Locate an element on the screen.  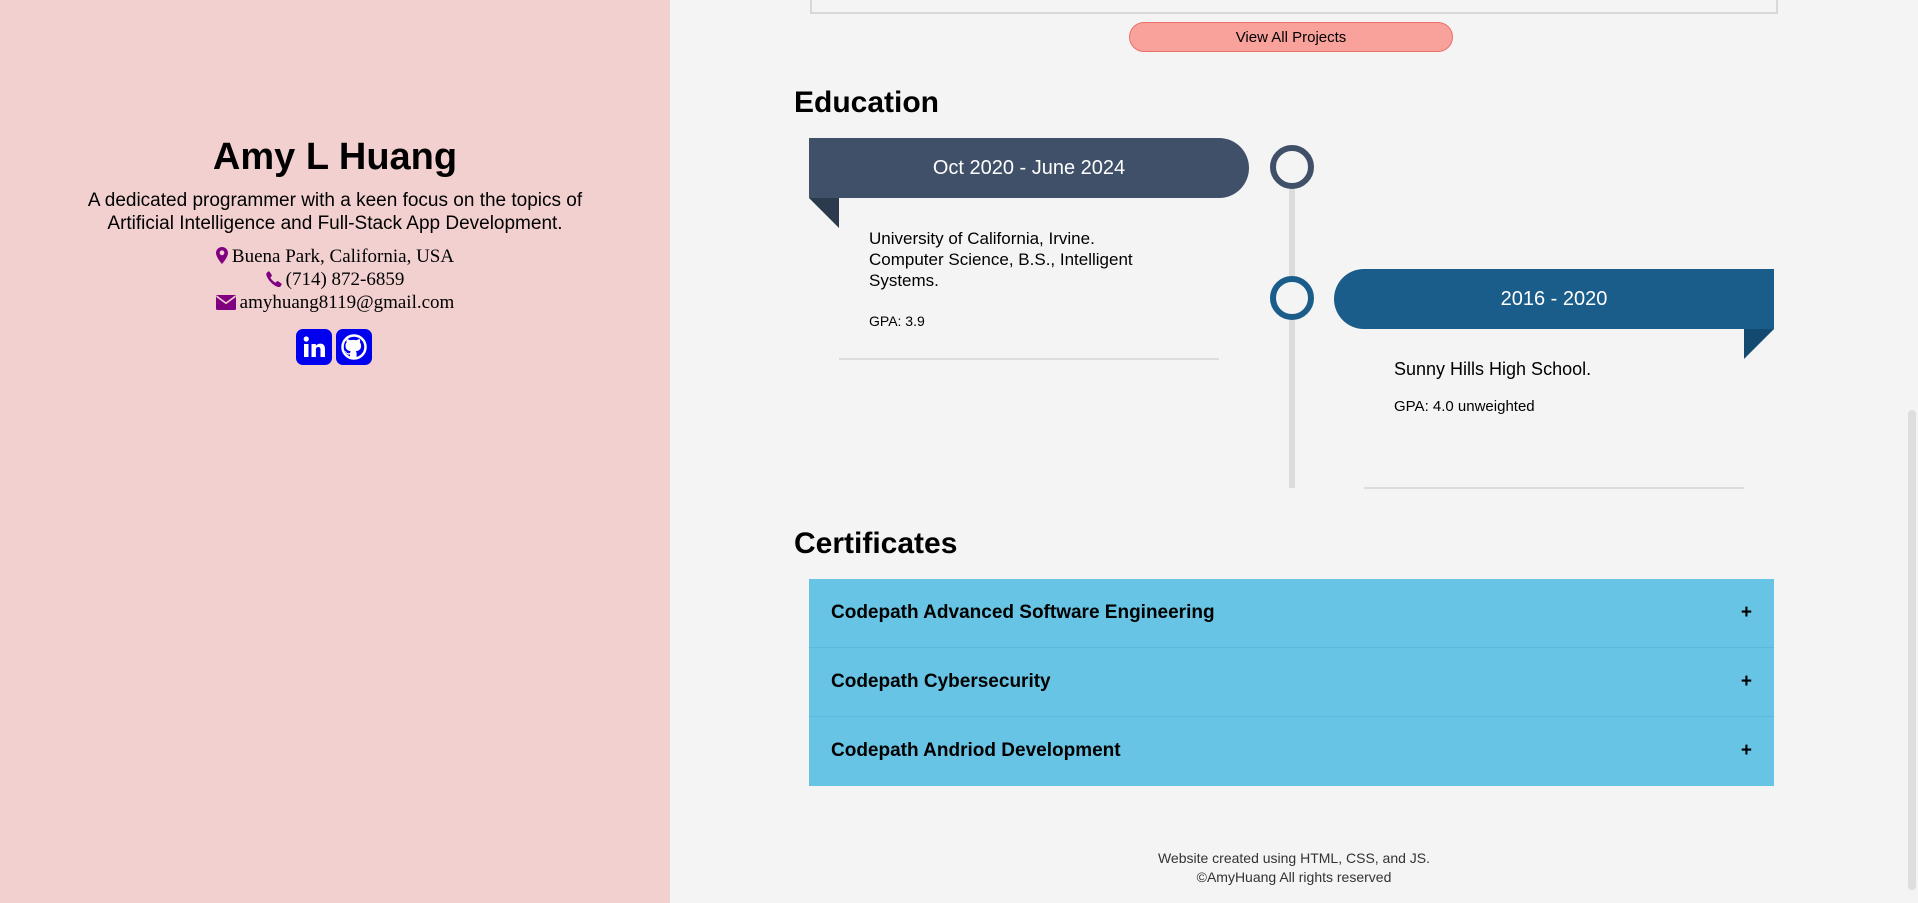
footer-credit: Website created using HTML, CSS, and JS. is located at coordinates (1294, 858).